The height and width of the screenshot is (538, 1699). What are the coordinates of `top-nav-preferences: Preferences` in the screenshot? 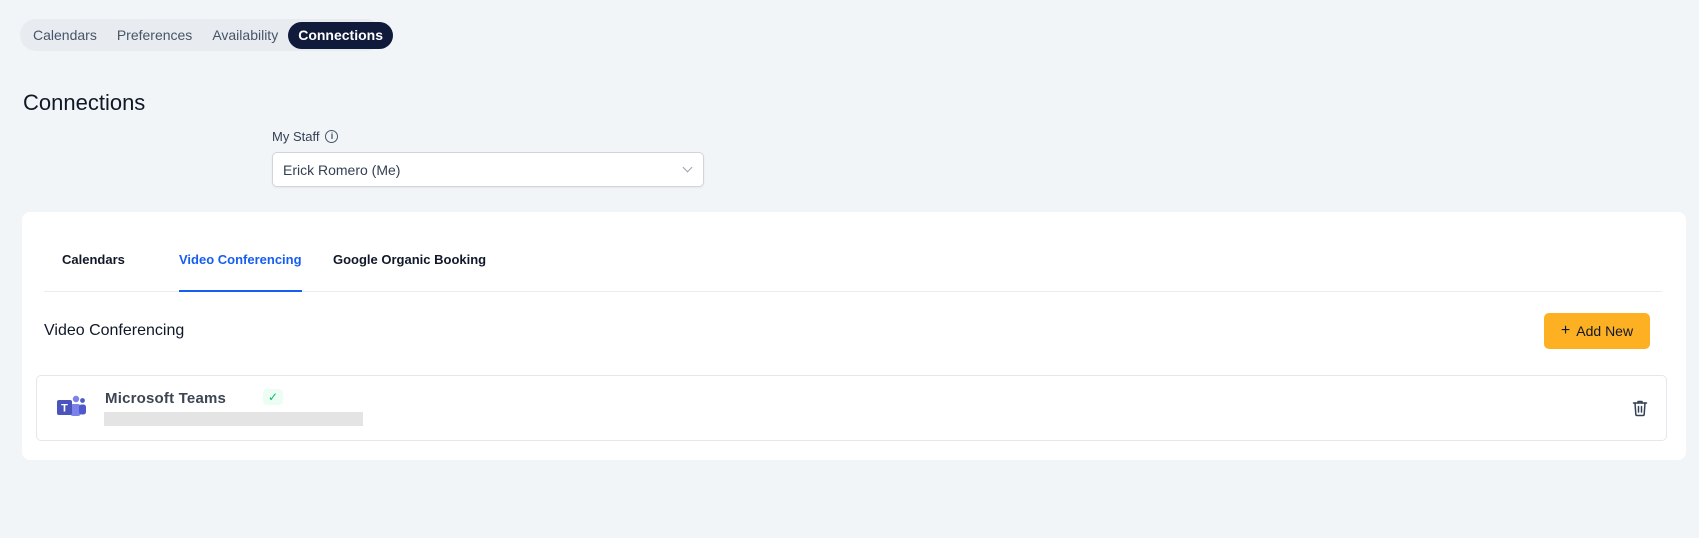 It's located at (154, 35).